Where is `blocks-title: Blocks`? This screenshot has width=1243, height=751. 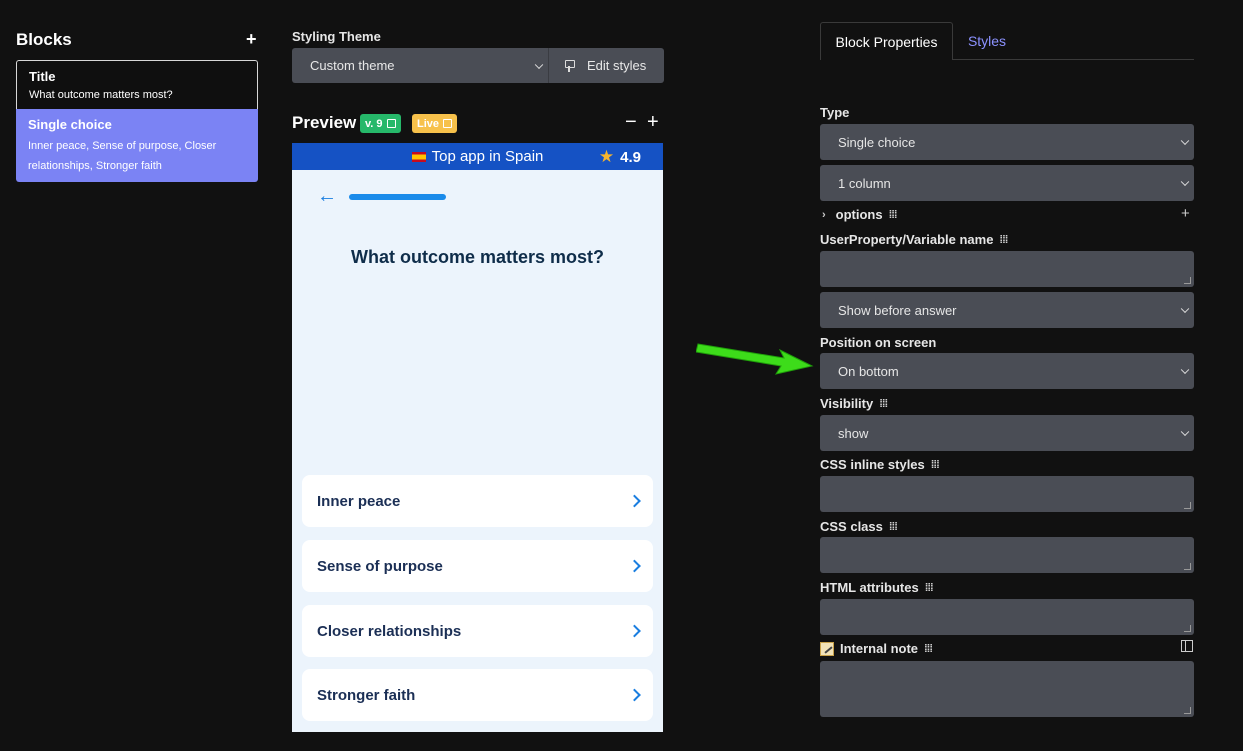 blocks-title: Blocks is located at coordinates (44, 39).